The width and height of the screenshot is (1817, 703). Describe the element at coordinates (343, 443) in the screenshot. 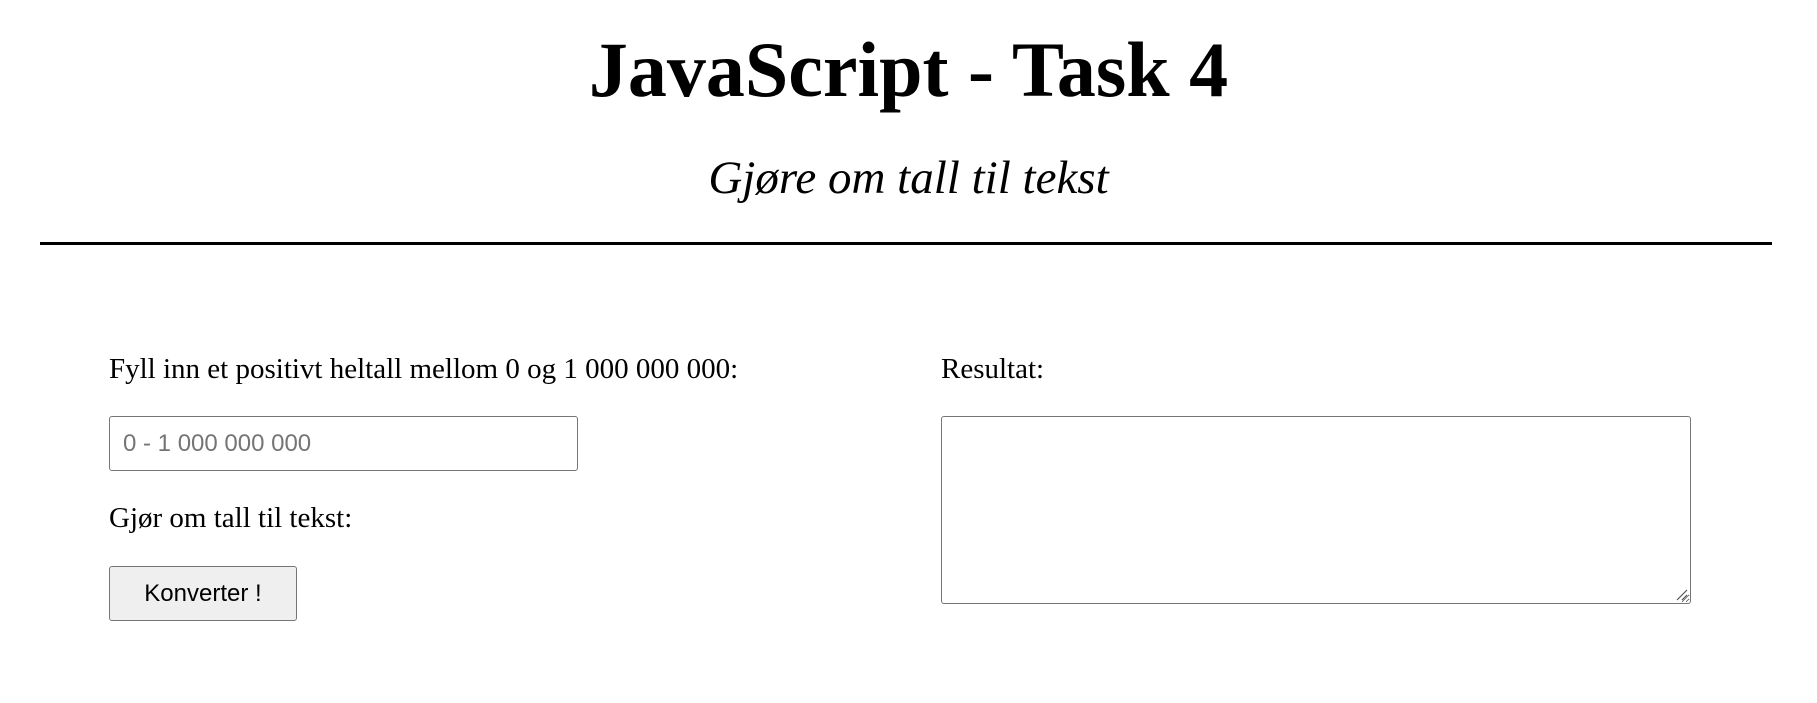

I see `number-input` at that location.